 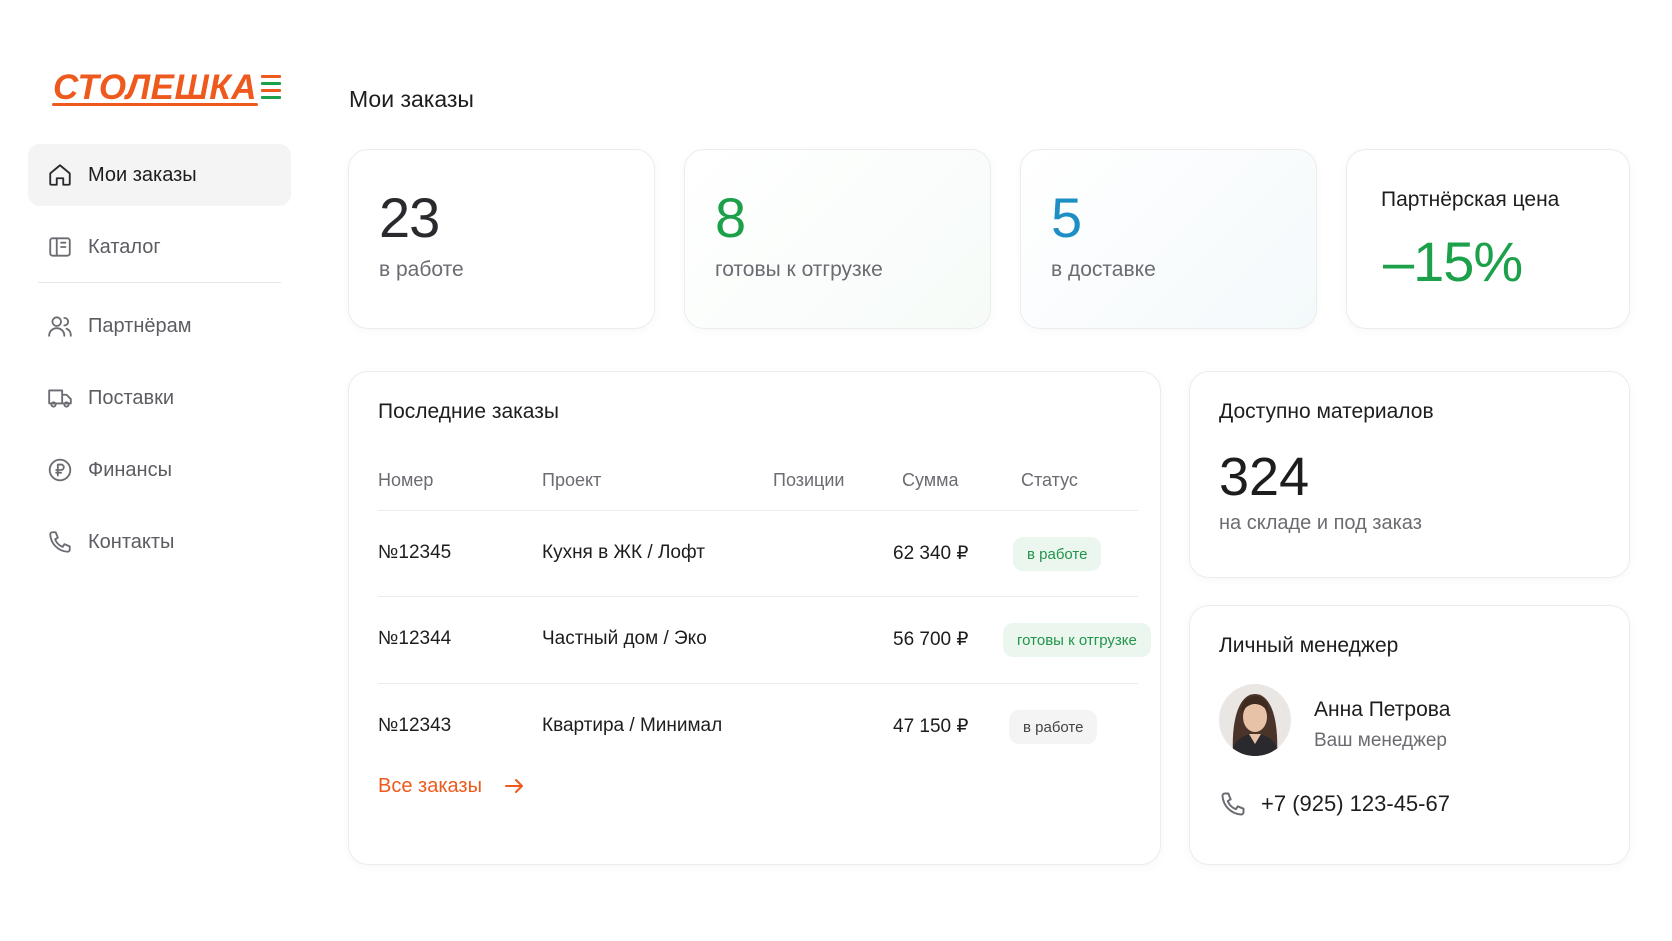 What do you see at coordinates (415, 638) in the screenshot?
I see `order-number: №12344` at bounding box center [415, 638].